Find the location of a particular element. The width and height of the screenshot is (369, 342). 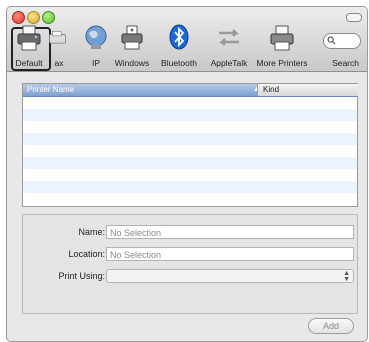

search-icon is located at coordinates (331, 40).